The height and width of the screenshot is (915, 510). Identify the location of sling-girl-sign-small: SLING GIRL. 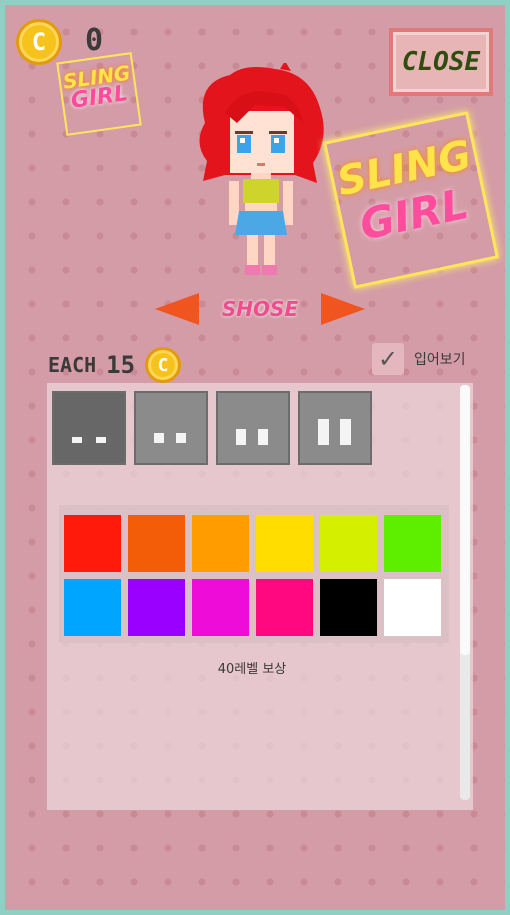
(99, 94).